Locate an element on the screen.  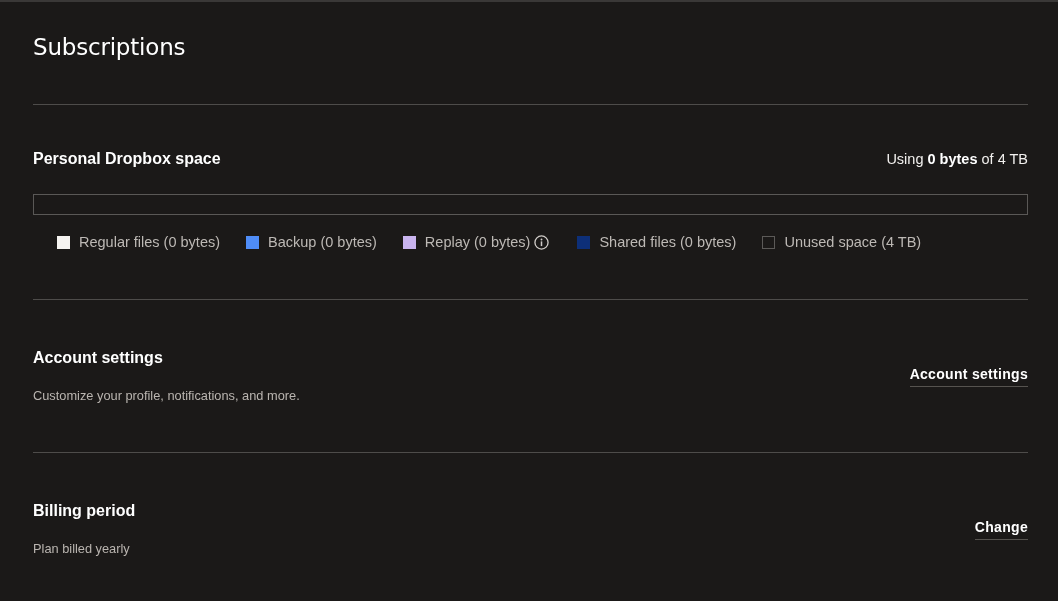
legend-swatch-icon is located at coordinates (769, 242).